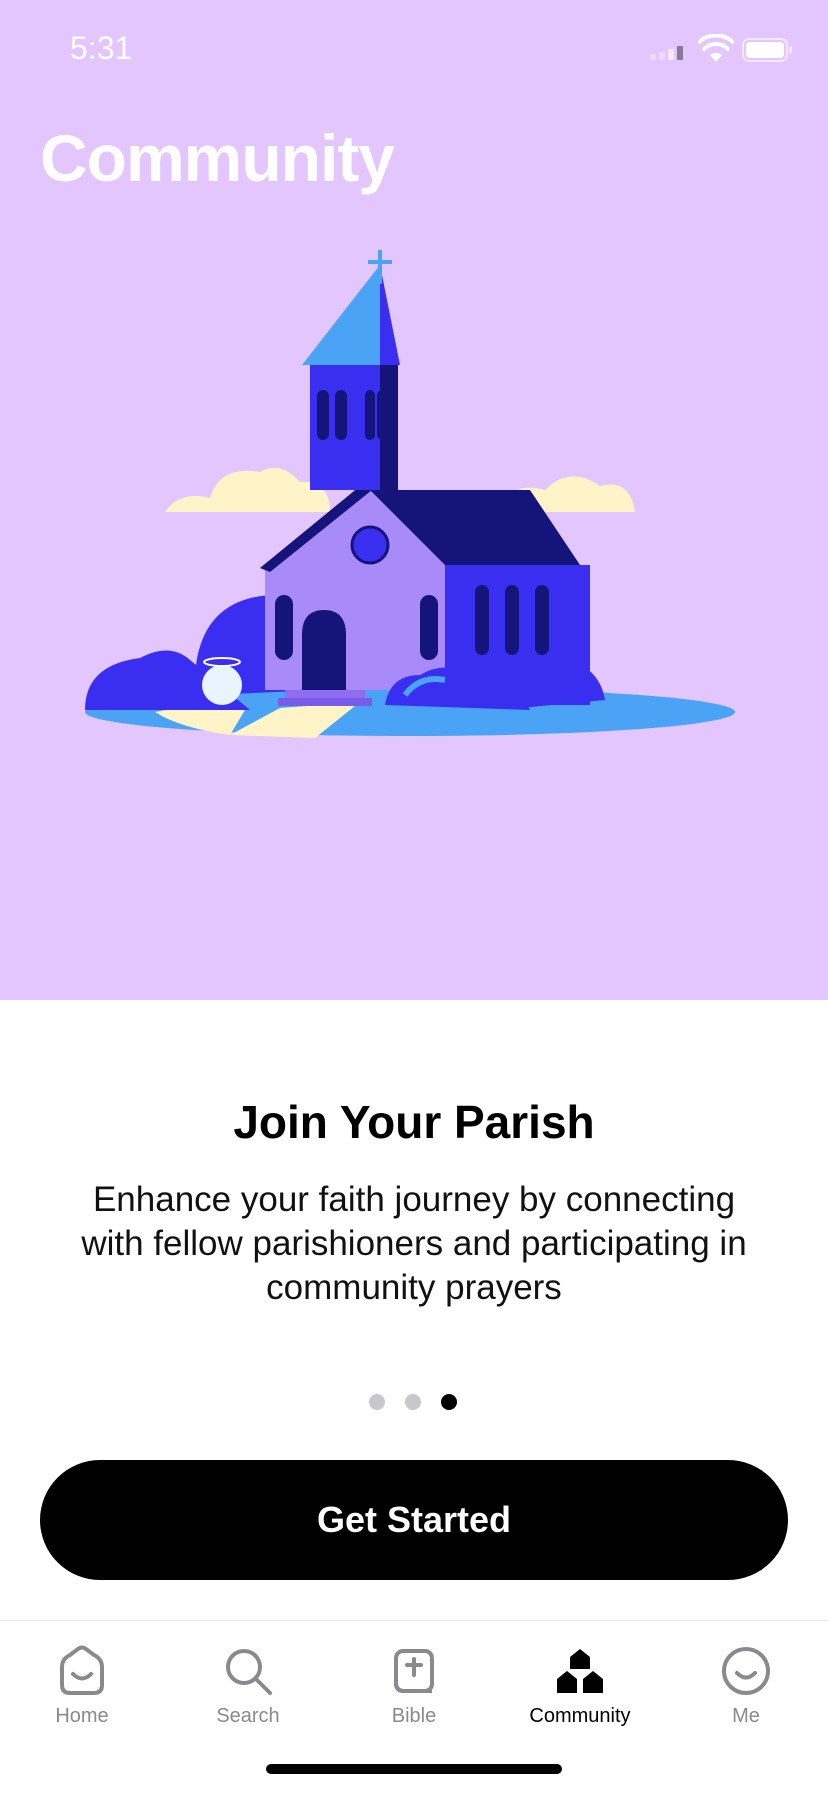 The width and height of the screenshot is (828, 1793). What do you see at coordinates (580, 1716) in the screenshot?
I see `tab-label: Community` at bounding box center [580, 1716].